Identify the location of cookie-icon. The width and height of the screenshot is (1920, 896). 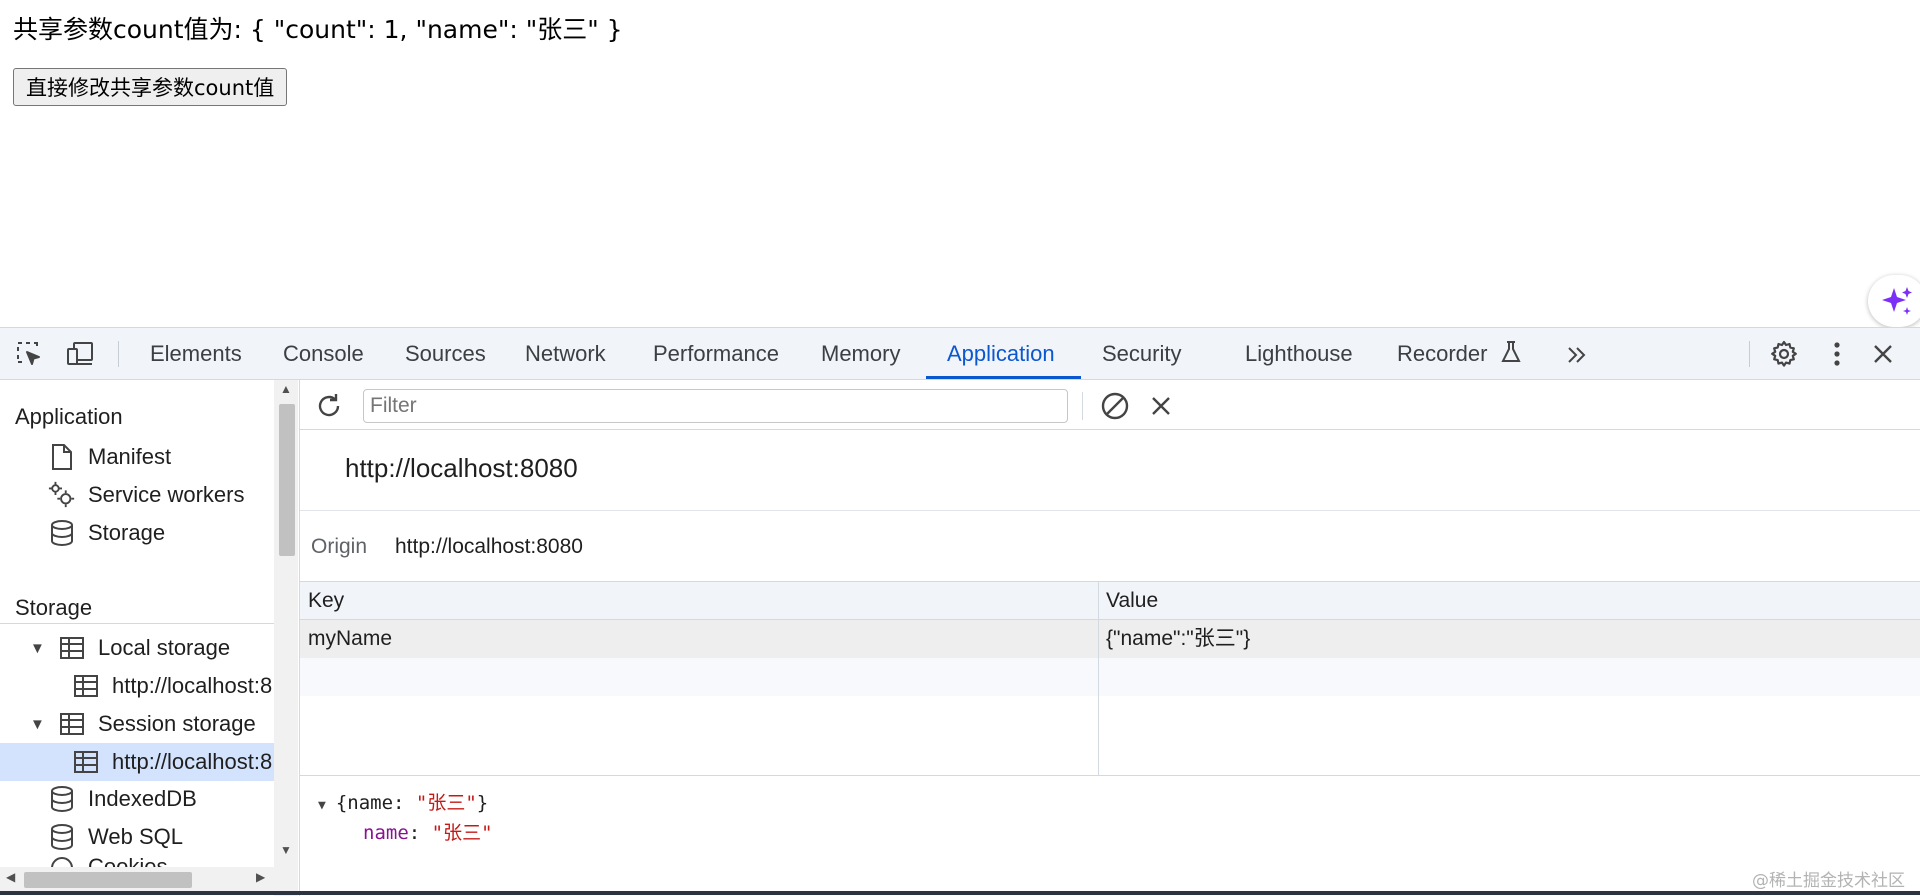
(62, 861).